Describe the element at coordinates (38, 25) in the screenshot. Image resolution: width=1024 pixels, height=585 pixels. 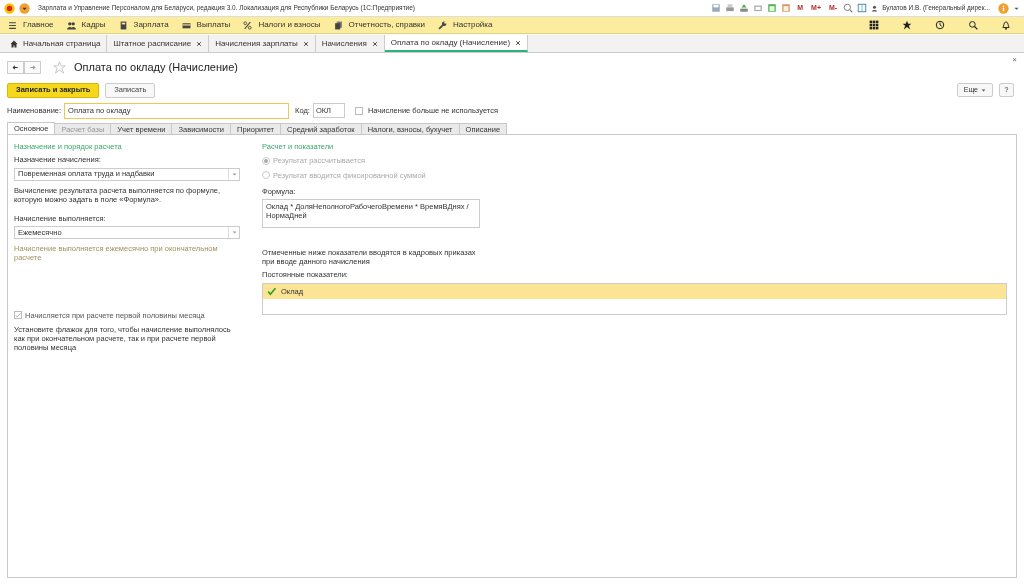
I see `menu-item: Главное` at that location.